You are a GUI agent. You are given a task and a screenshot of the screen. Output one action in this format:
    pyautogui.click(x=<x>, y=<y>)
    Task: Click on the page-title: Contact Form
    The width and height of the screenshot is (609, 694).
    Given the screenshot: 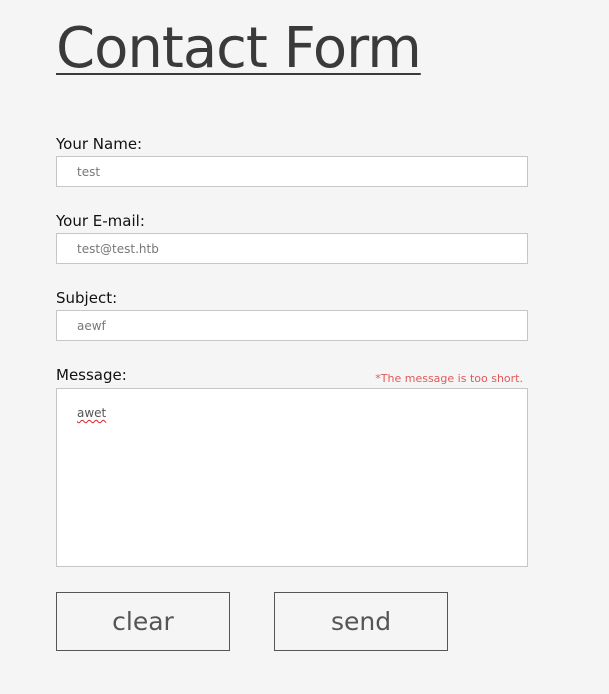 What is the action you would take?
    pyautogui.click(x=239, y=48)
    